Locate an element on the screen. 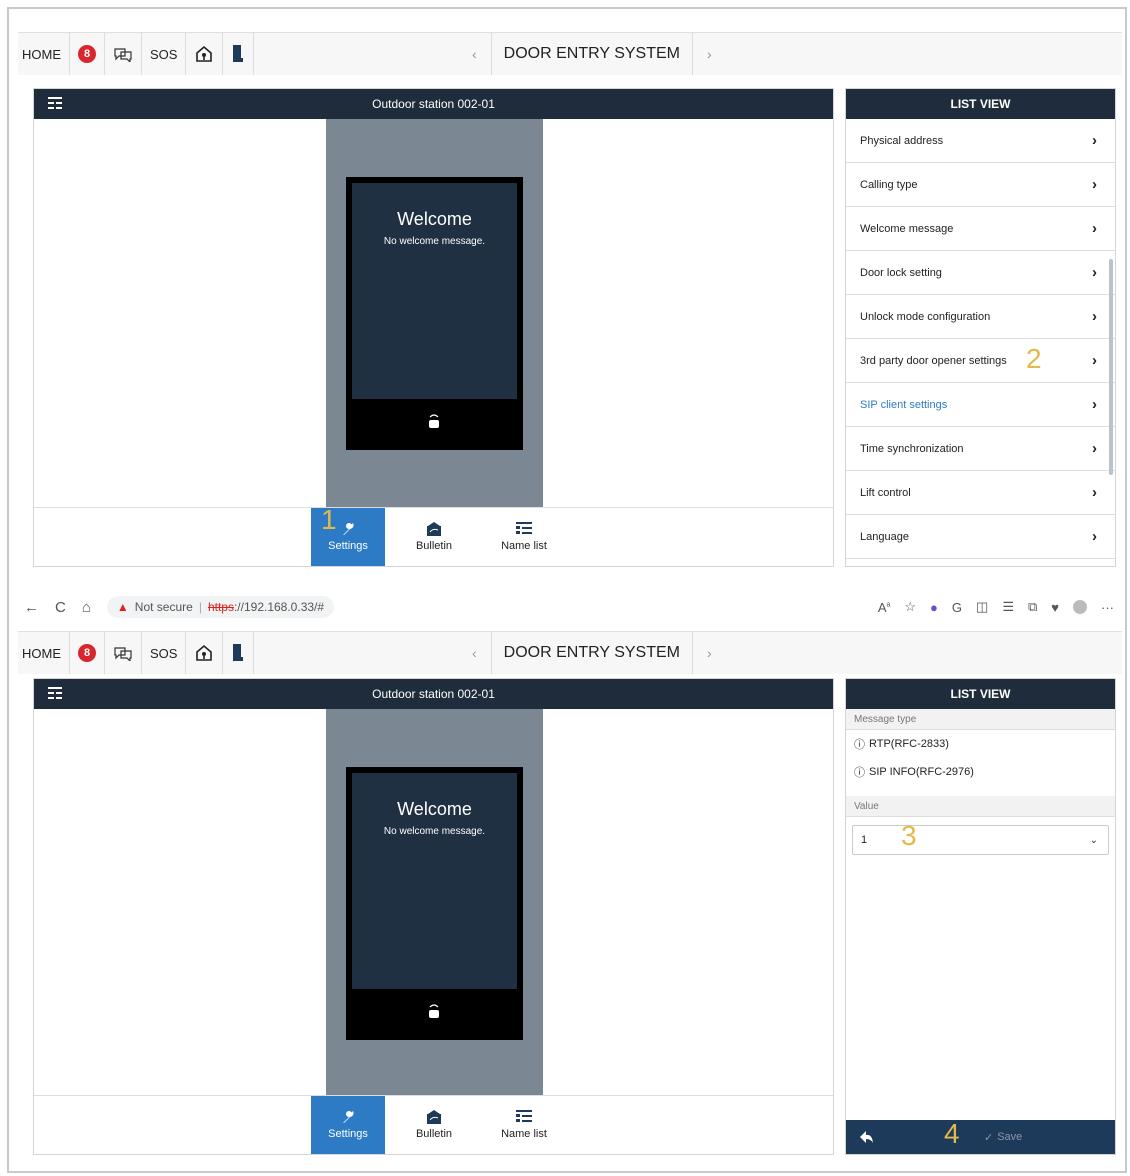 The height and width of the screenshot is (1176, 1130). welcome-message: No welcome message. is located at coordinates (434, 241).